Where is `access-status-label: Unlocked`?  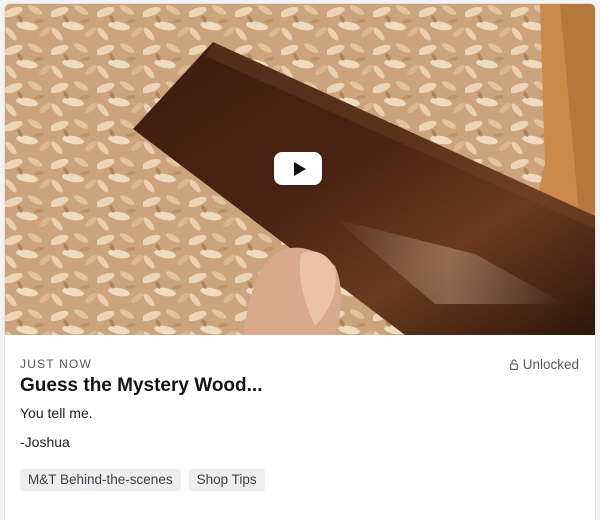 access-status-label: Unlocked is located at coordinates (550, 364).